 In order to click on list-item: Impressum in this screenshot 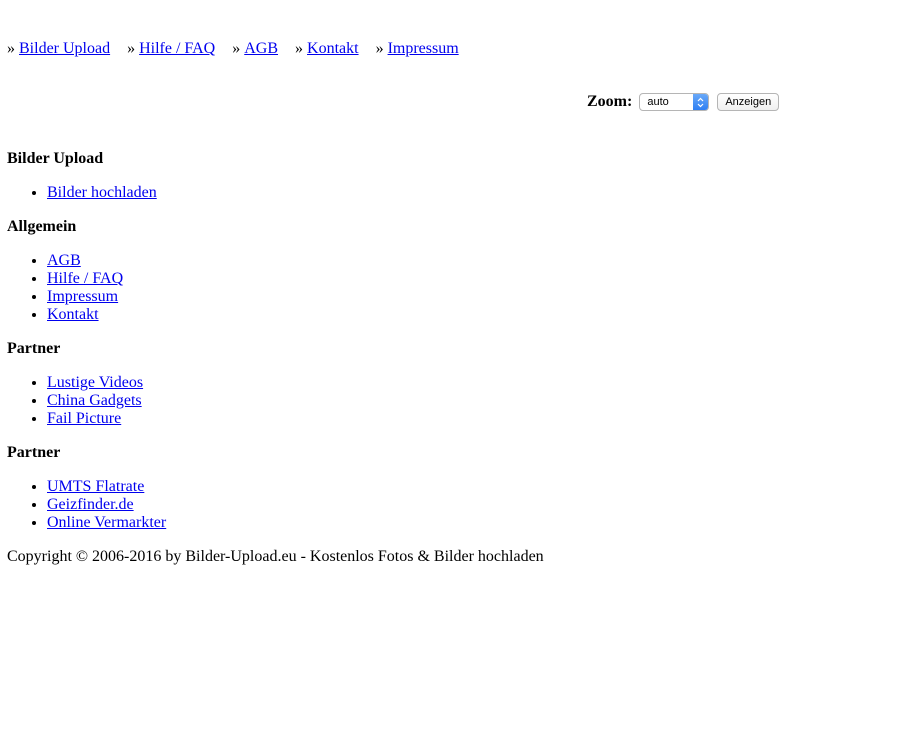, I will do `click(327, 297)`.